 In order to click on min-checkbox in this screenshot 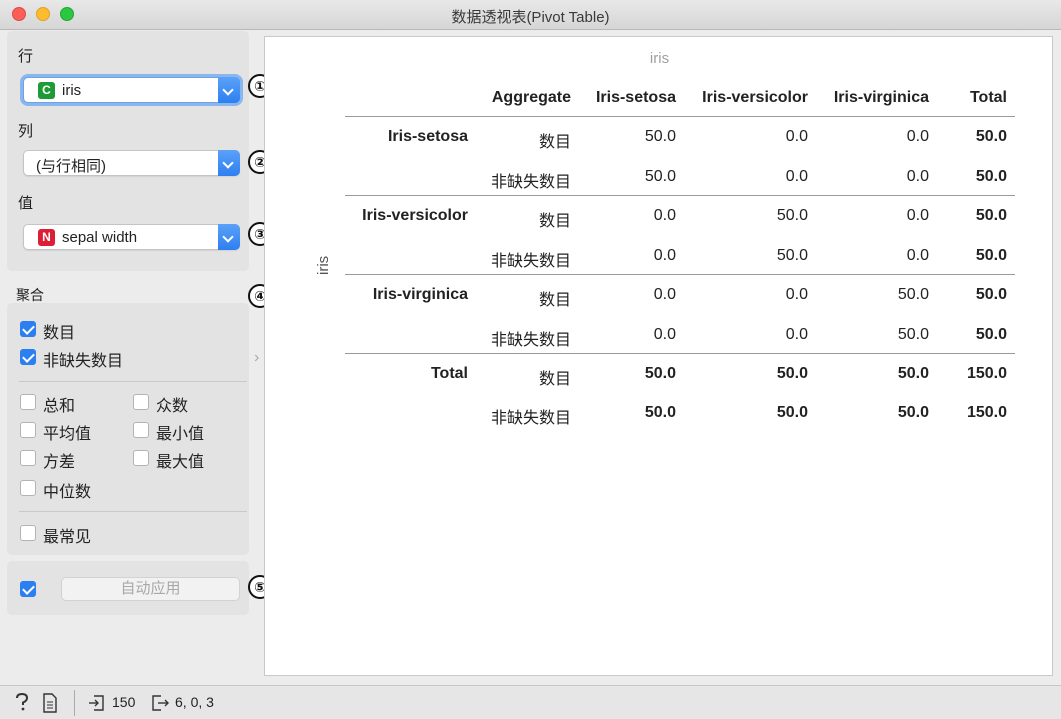, I will do `click(141, 430)`.